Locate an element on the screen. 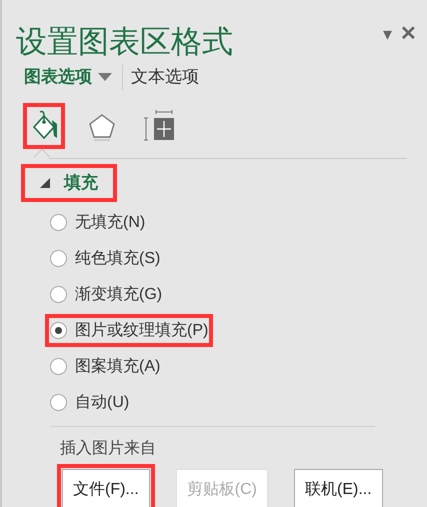  radio-option: 渐变填充(G) is located at coordinates (106, 294).